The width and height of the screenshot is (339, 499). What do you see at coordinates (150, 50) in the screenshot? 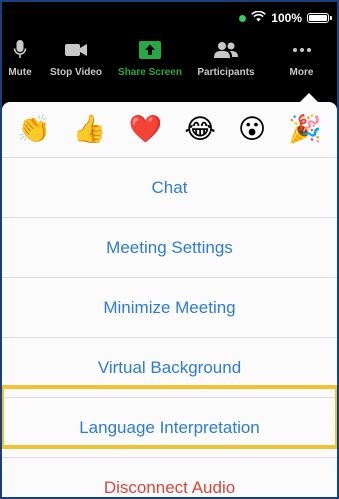
I see `share-screen-icon` at bounding box center [150, 50].